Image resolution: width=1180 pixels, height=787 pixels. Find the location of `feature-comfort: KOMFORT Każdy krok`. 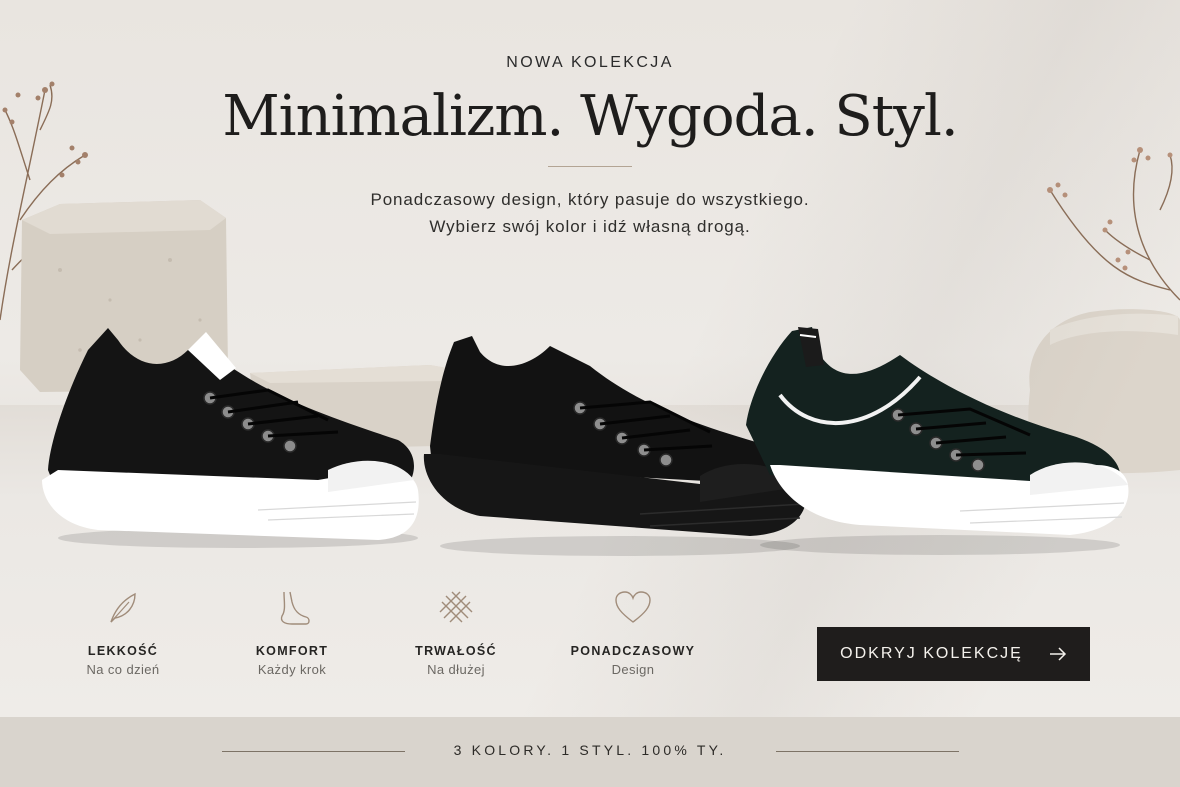

feature-comfort: KOMFORT Każdy krok is located at coordinates (292, 632).